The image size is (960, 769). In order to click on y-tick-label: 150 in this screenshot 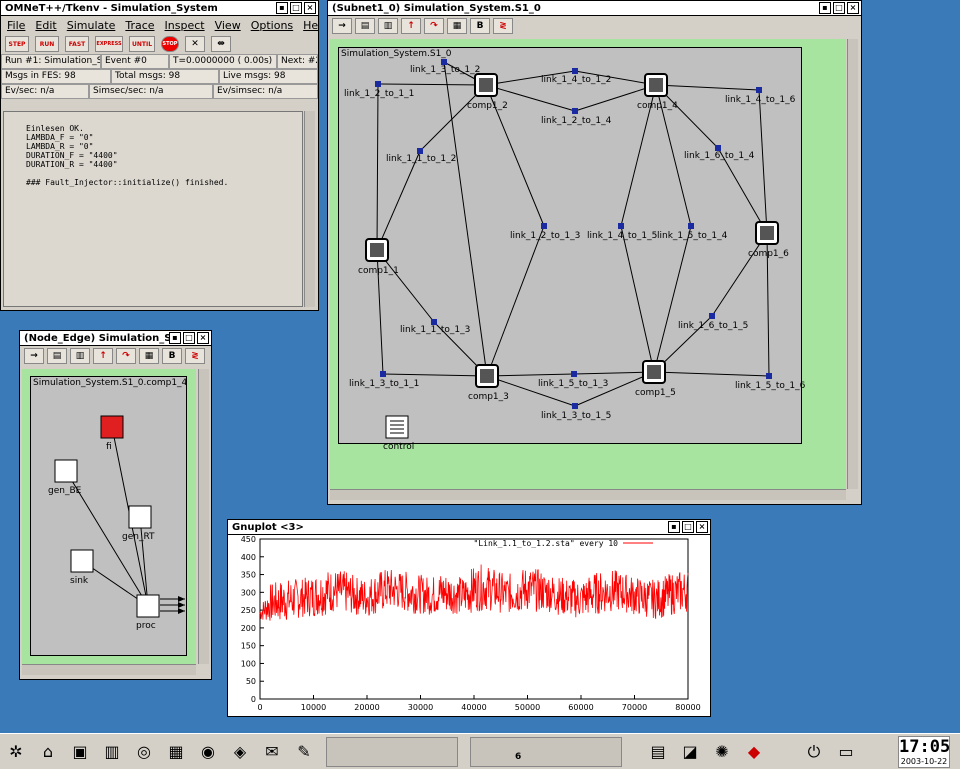, I will do `click(248, 646)`.